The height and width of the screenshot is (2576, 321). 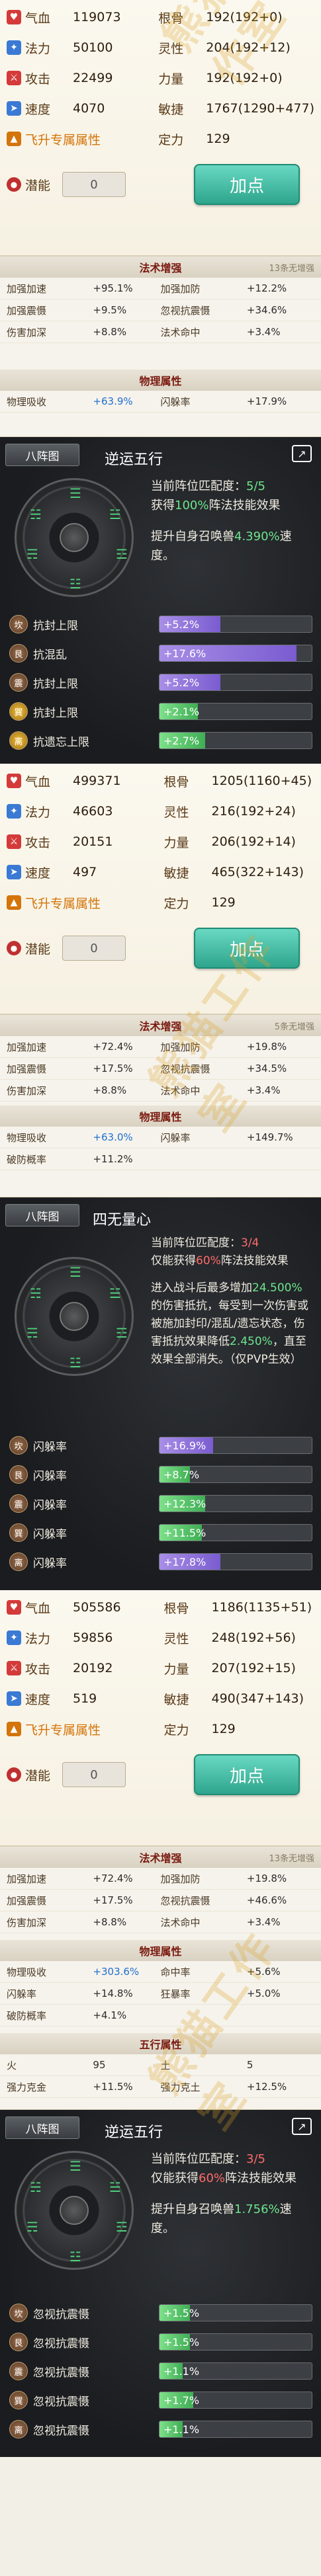 What do you see at coordinates (235, 1562) in the screenshot?
I see `slot-value-bar: +17.8%` at bounding box center [235, 1562].